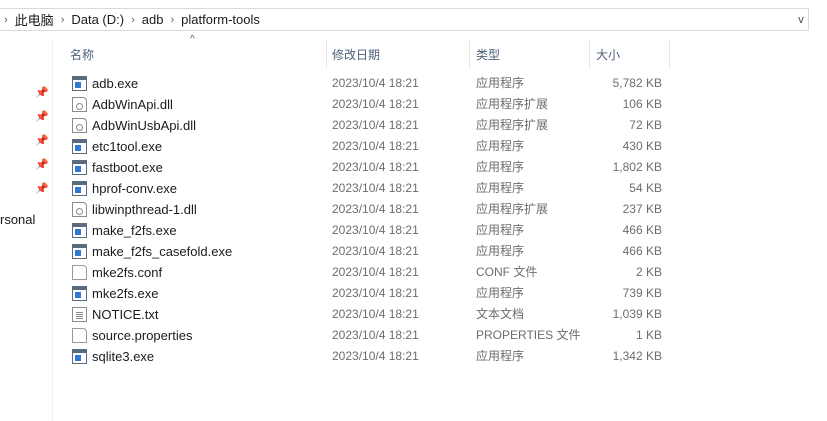 This screenshot has width=827, height=421. What do you see at coordinates (115, 83) in the screenshot?
I see `file-name: adb.exe` at bounding box center [115, 83].